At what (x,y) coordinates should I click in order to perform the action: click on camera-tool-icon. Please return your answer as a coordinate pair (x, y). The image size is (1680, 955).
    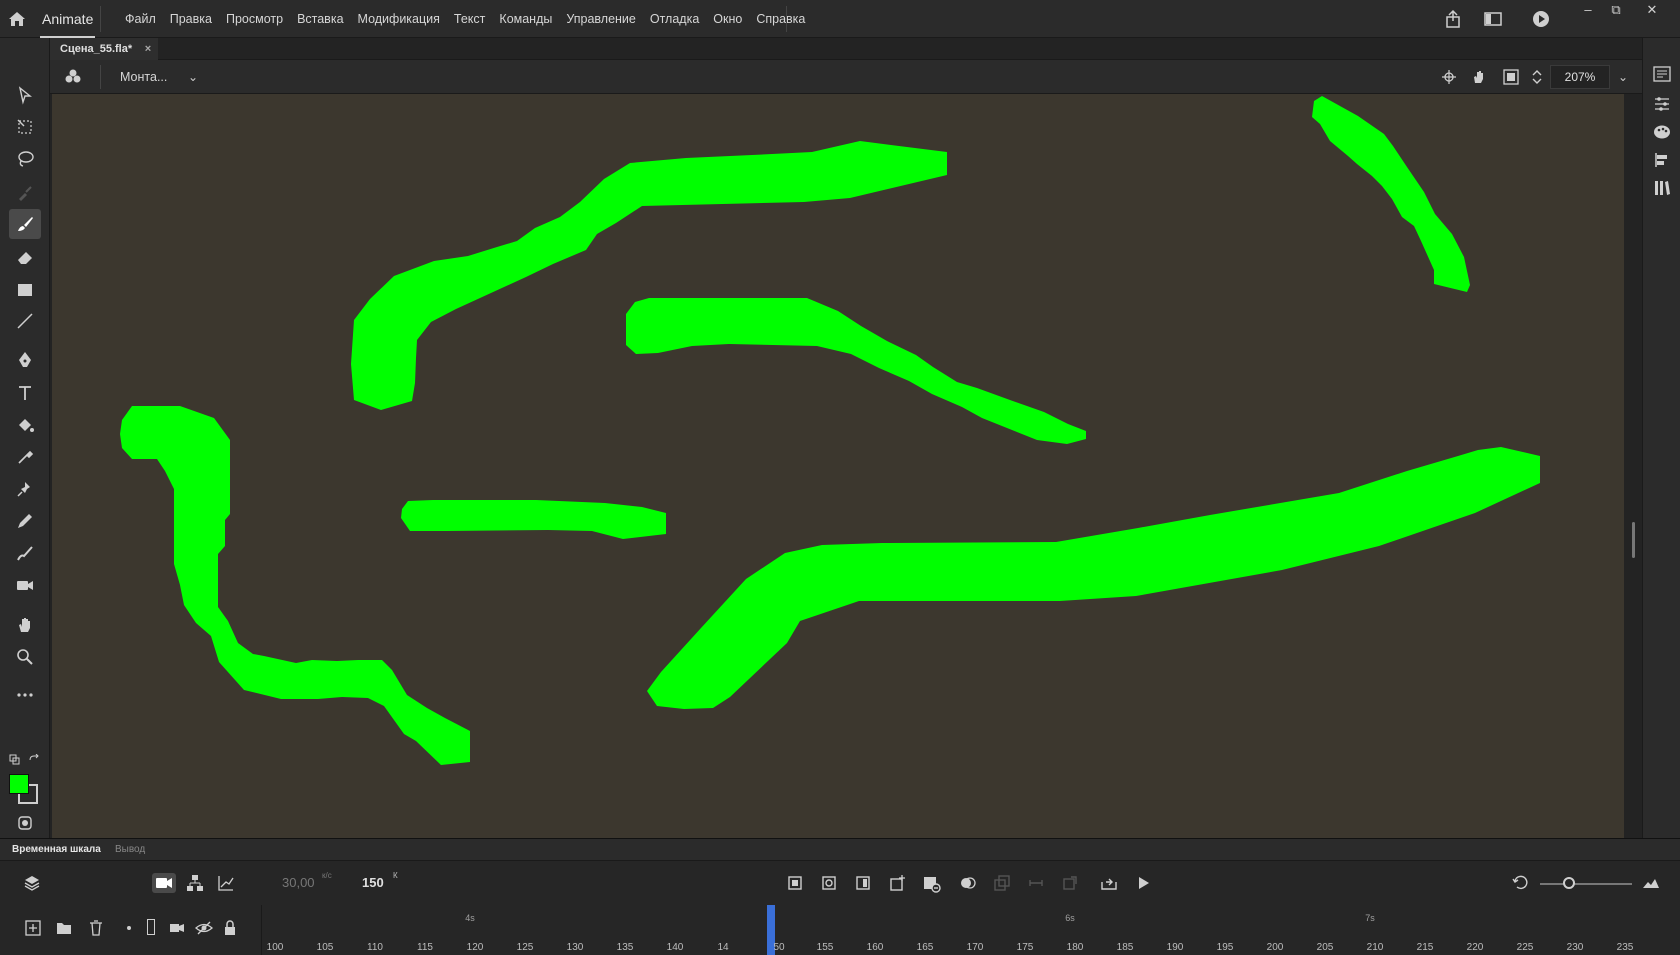
    Looking at the image, I should click on (25, 585).